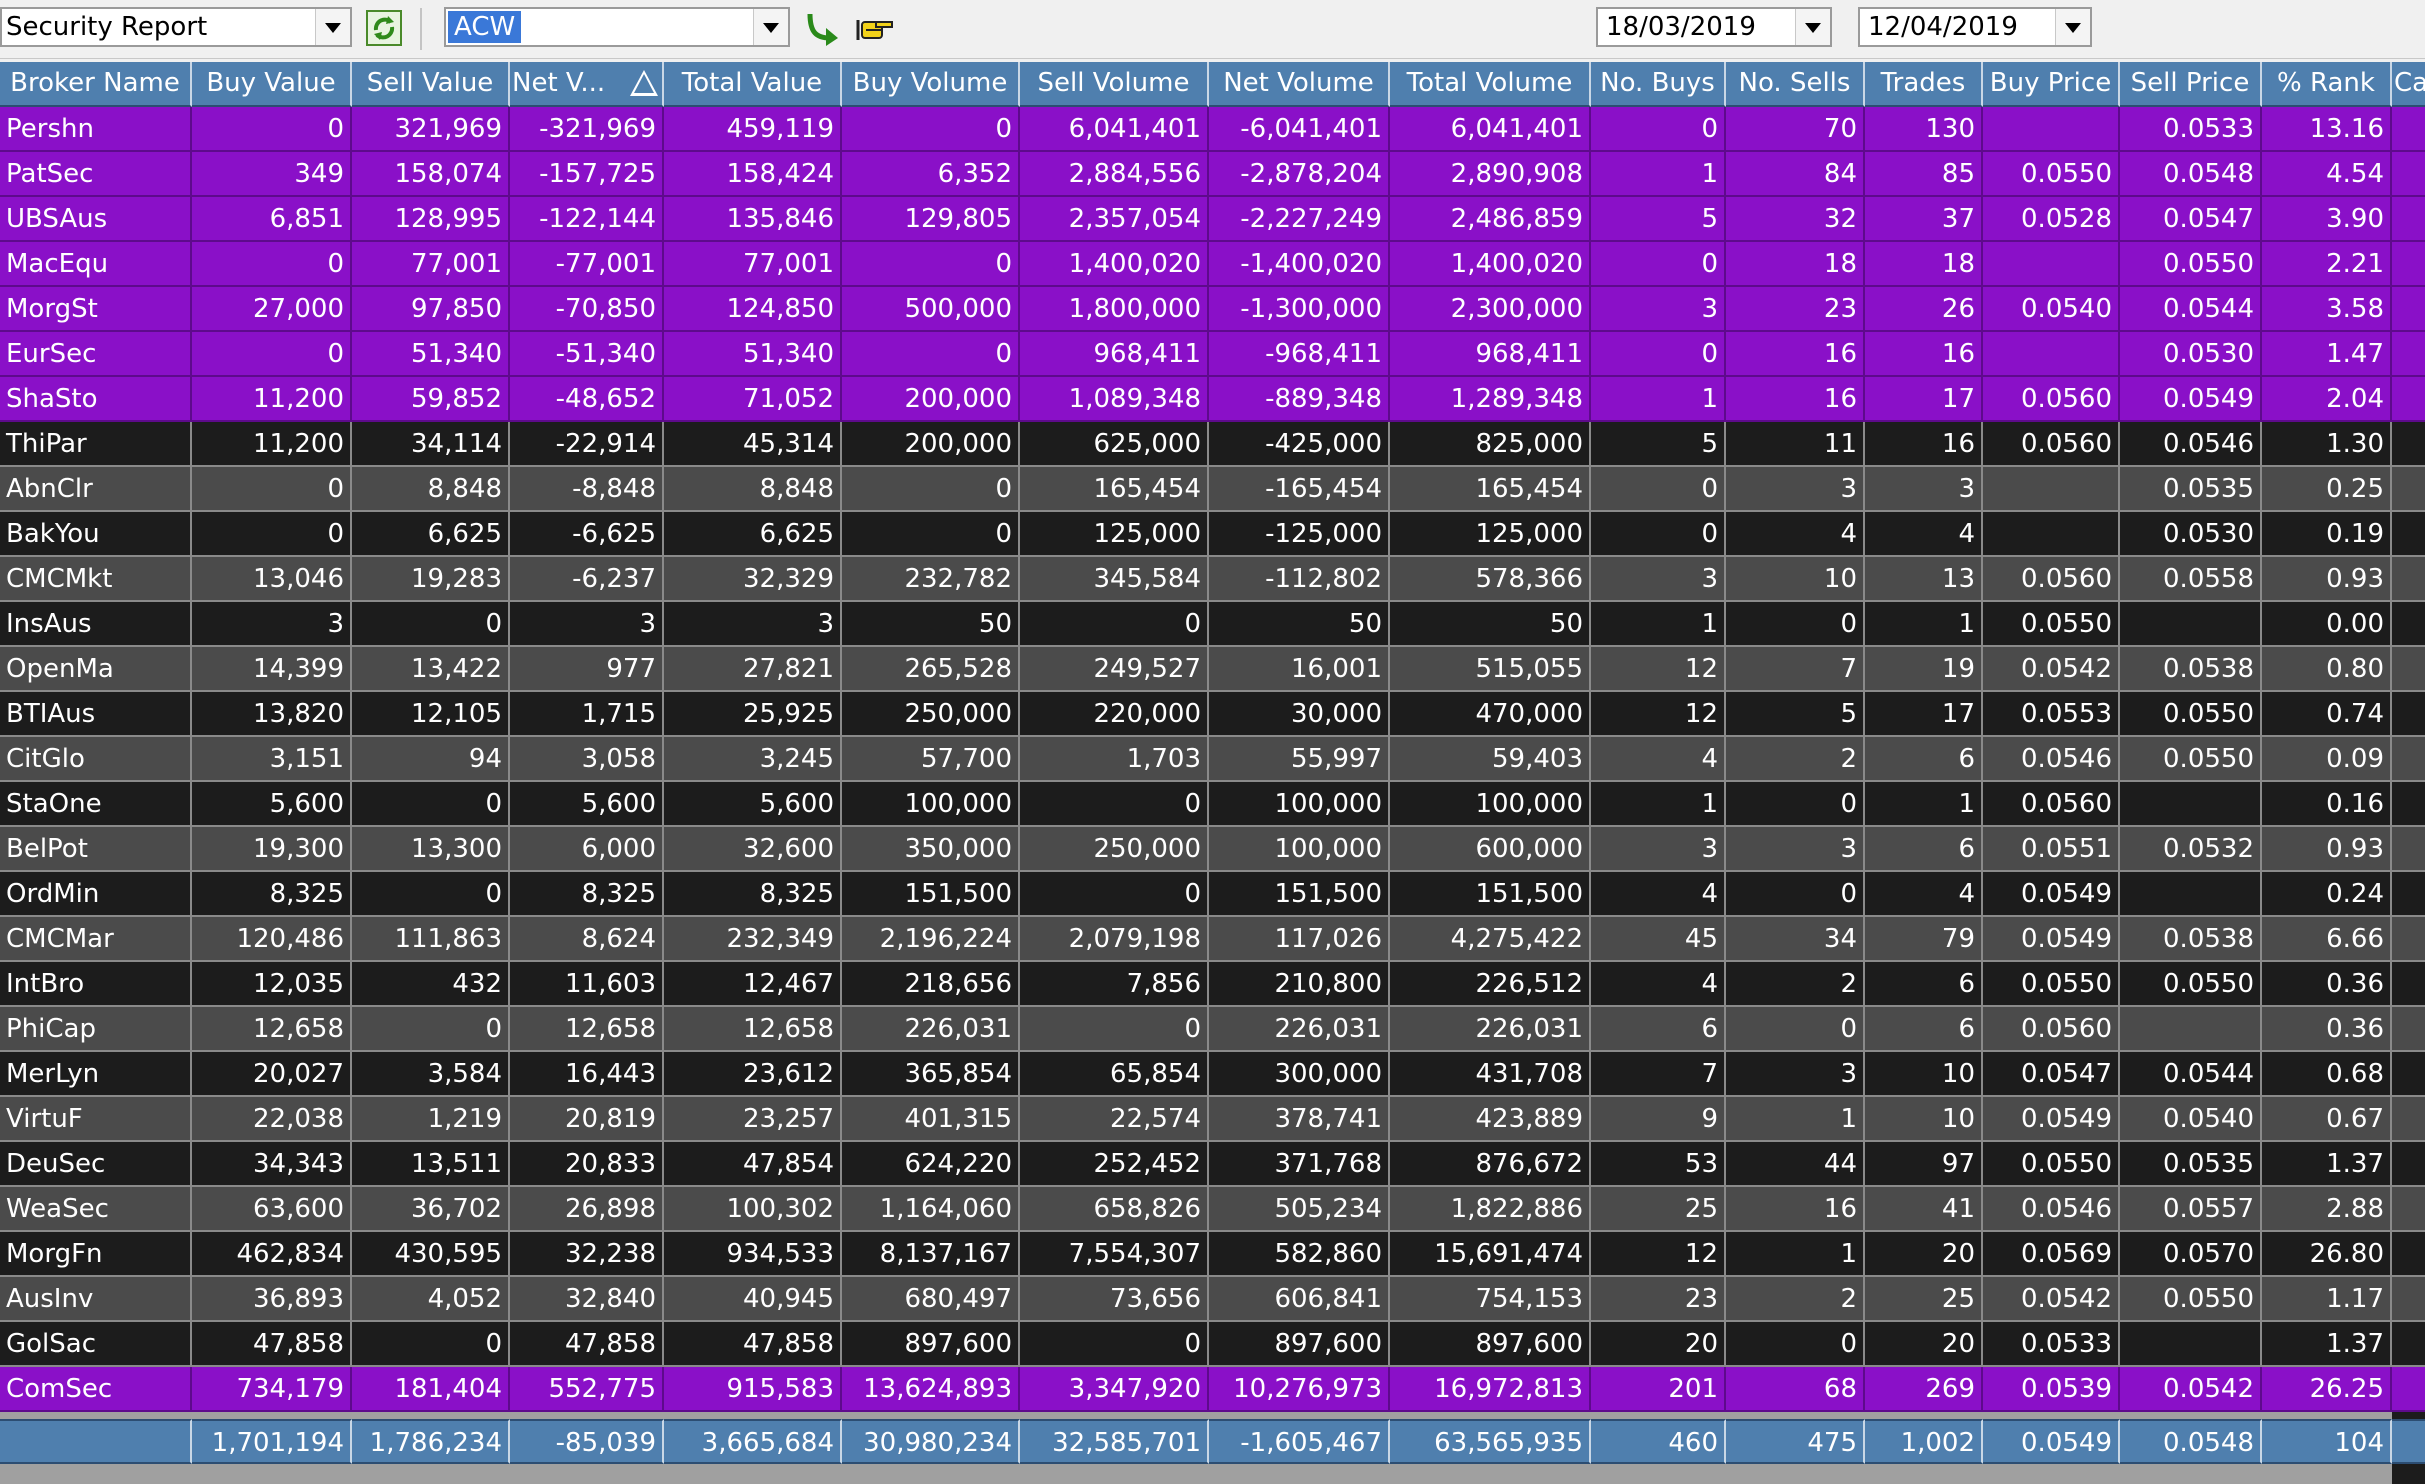 The width and height of the screenshot is (2425, 1484). I want to click on buy-price-cell: 0.0528, so click(2051, 219).